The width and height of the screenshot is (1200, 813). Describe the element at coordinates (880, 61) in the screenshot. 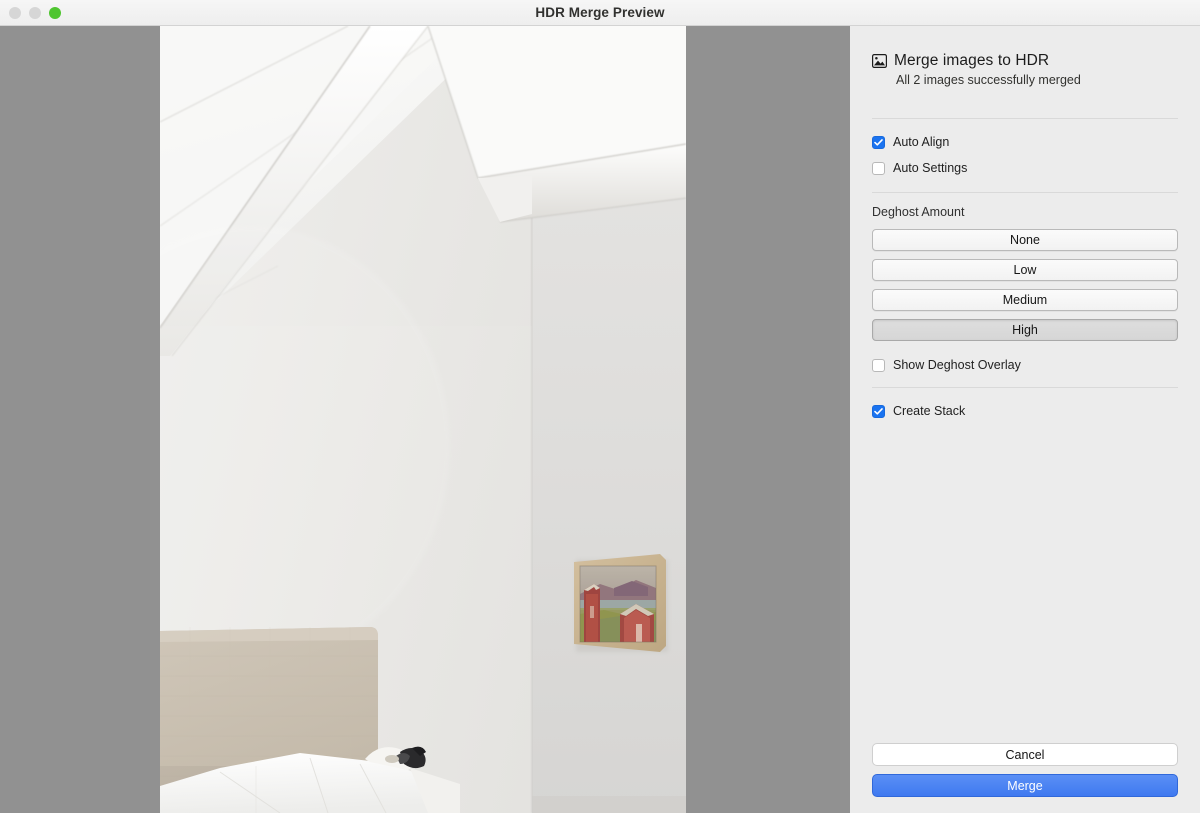

I see `picture-icon` at that location.